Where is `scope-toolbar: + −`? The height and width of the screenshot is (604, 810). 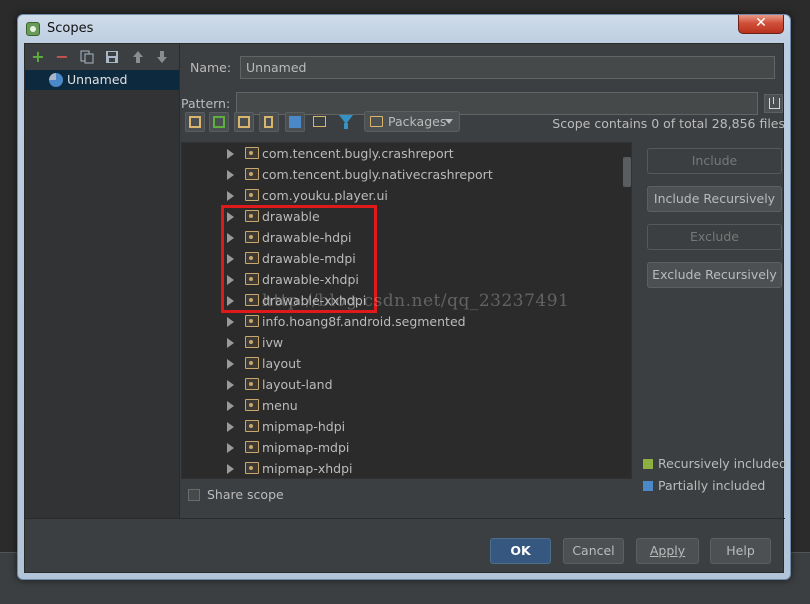 scope-toolbar: + − is located at coordinates (102, 57).